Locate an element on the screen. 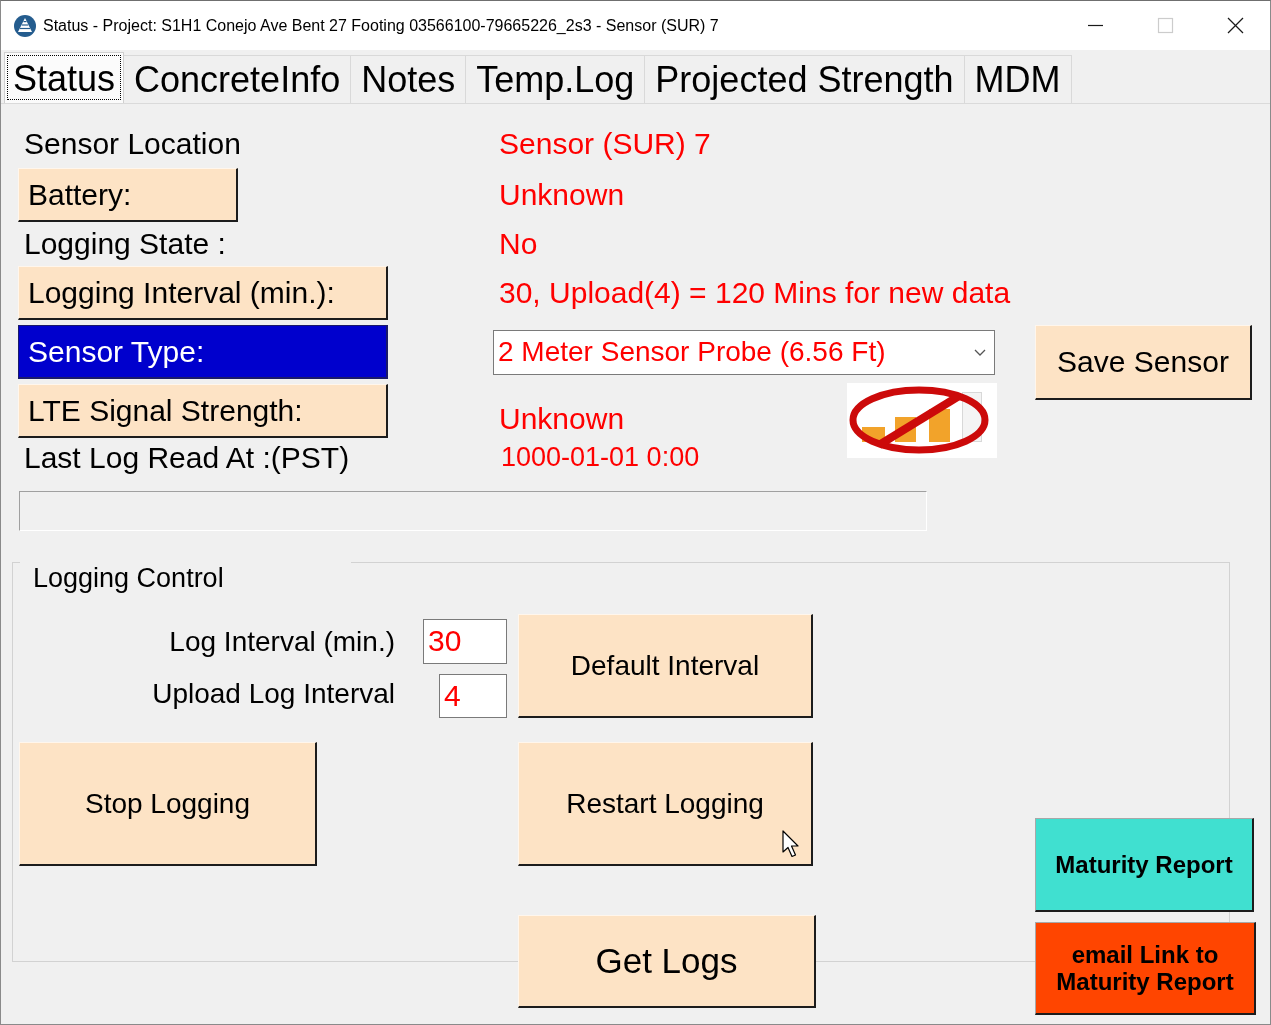  input-field: 4 is located at coordinates (473, 696).